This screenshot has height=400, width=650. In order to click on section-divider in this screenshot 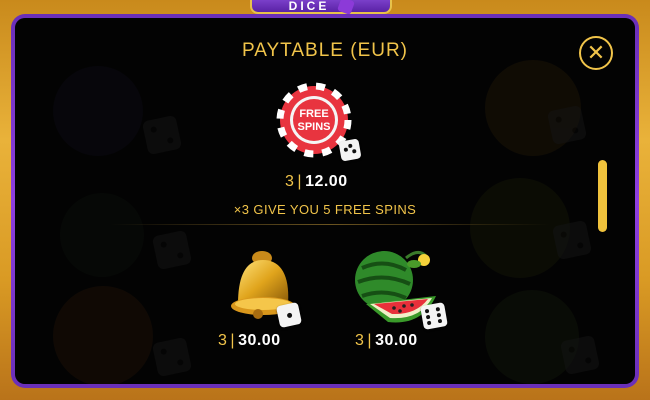, I will do `click(330, 224)`.